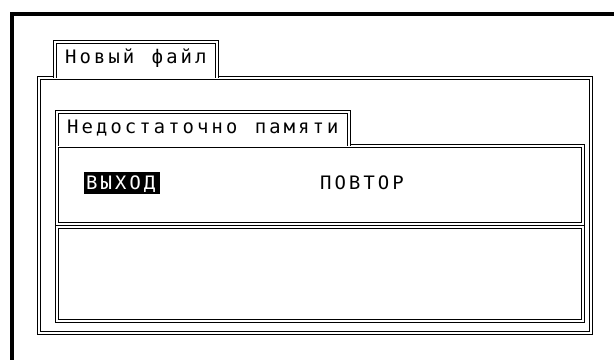  Describe the element at coordinates (363, 183) in the screenshot. I see `retry-option: ПОВТОР` at that location.